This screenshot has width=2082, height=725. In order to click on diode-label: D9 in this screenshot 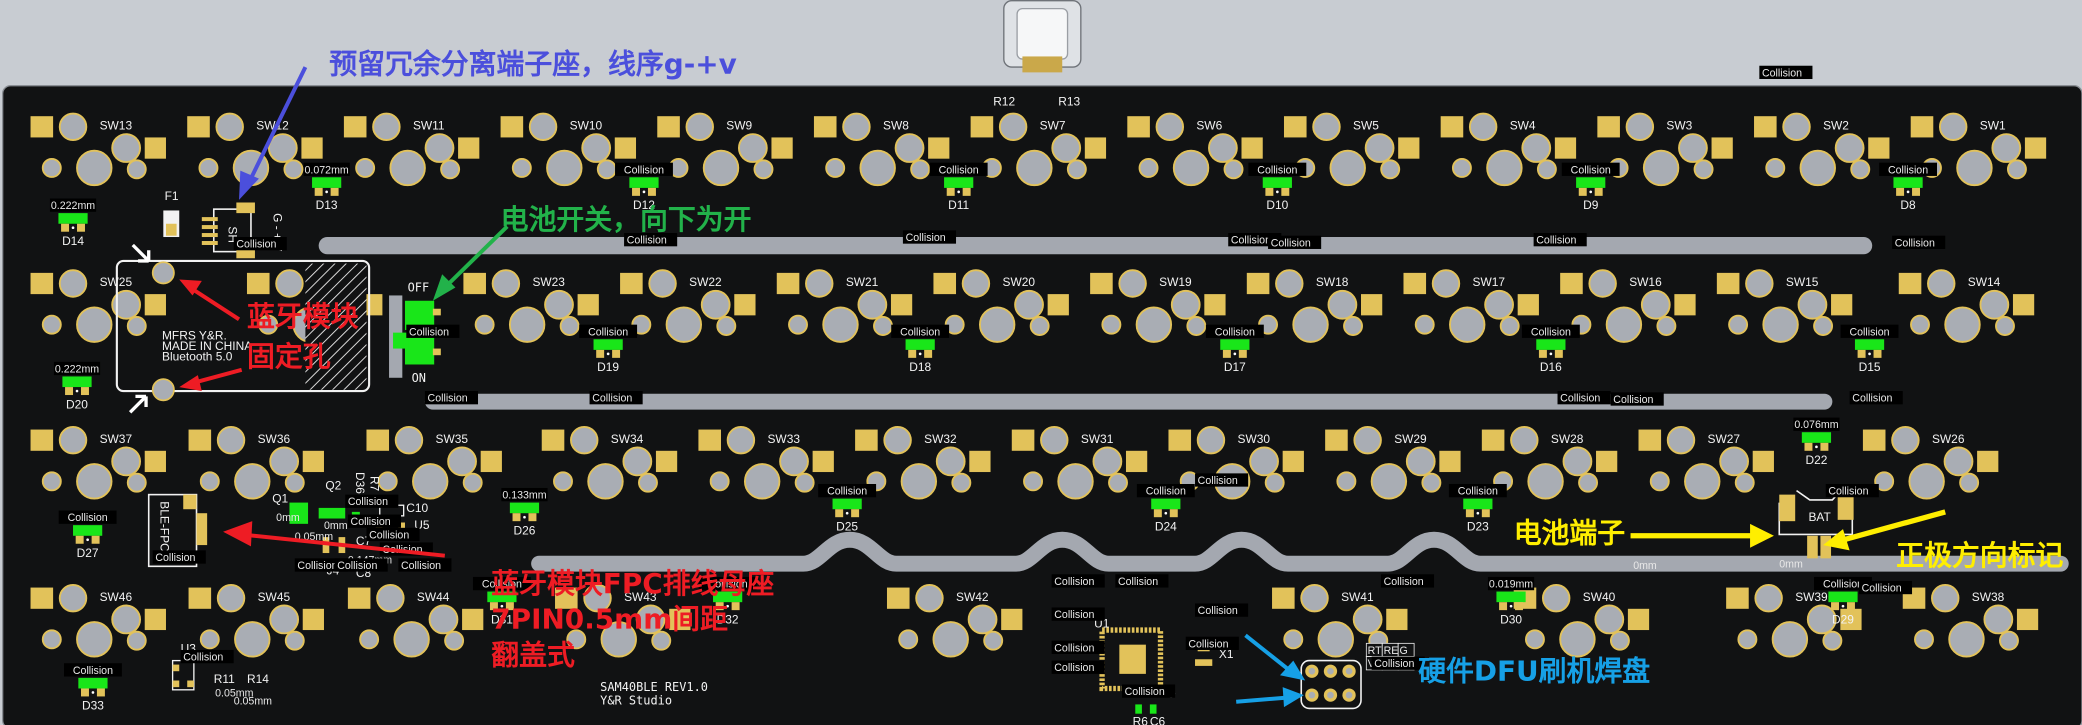, I will do `click(1591, 205)`.